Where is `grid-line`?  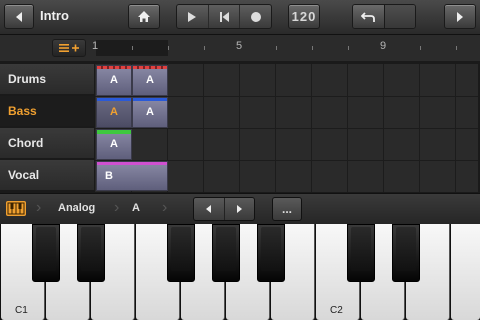 grid-line is located at coordinates (286, 128).